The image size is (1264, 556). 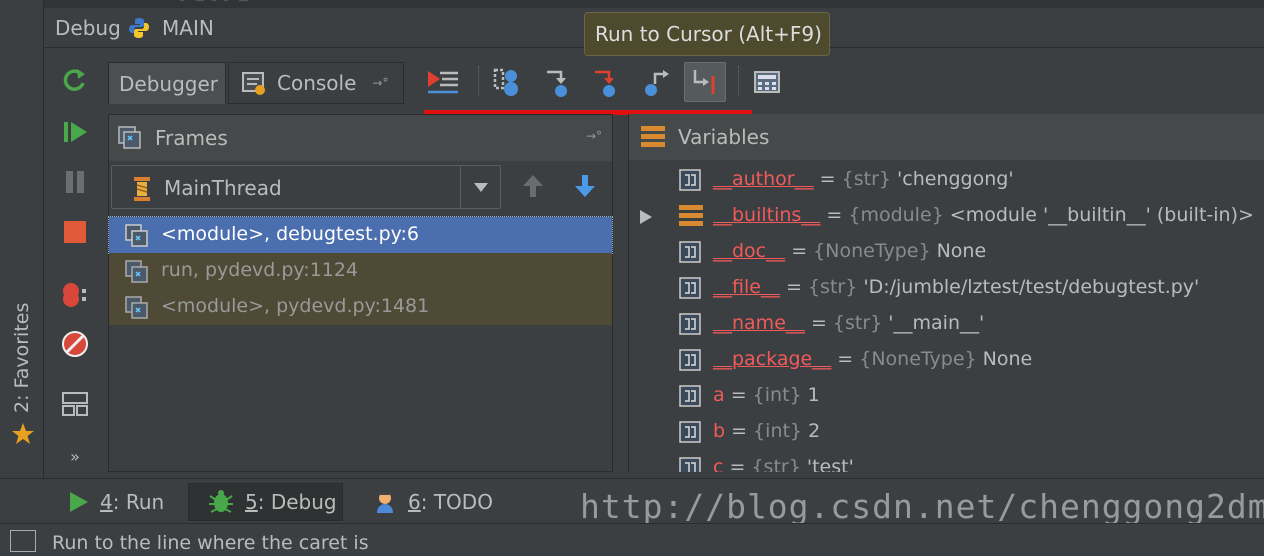 What do you see at coordinates (936, 323) in the screenshot?
I see `variable-value: '__main__'` at bounding box center [936, 323].